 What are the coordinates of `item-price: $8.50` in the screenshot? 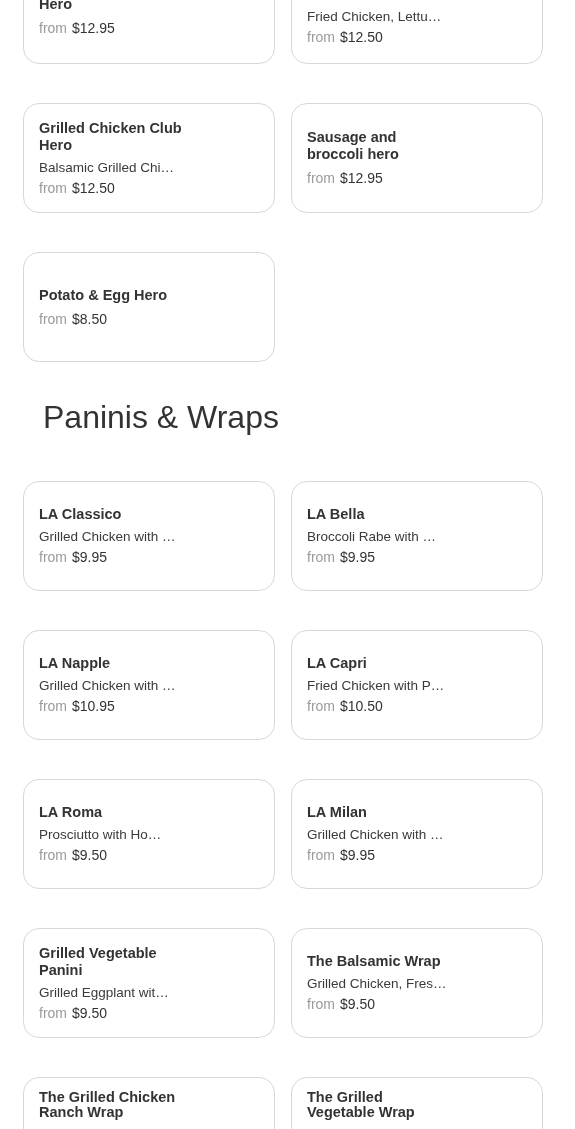 It's located at (90, 318).